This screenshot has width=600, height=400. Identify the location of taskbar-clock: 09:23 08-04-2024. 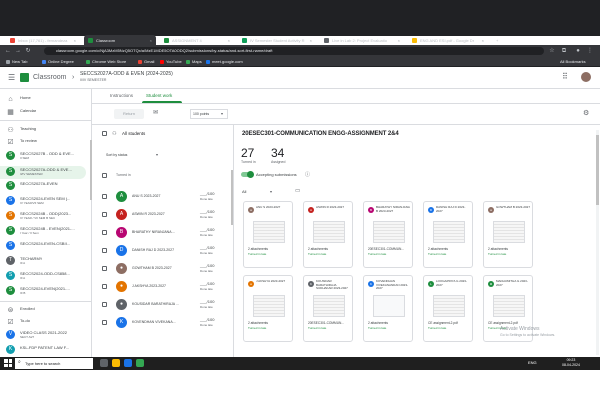
(571, 362).